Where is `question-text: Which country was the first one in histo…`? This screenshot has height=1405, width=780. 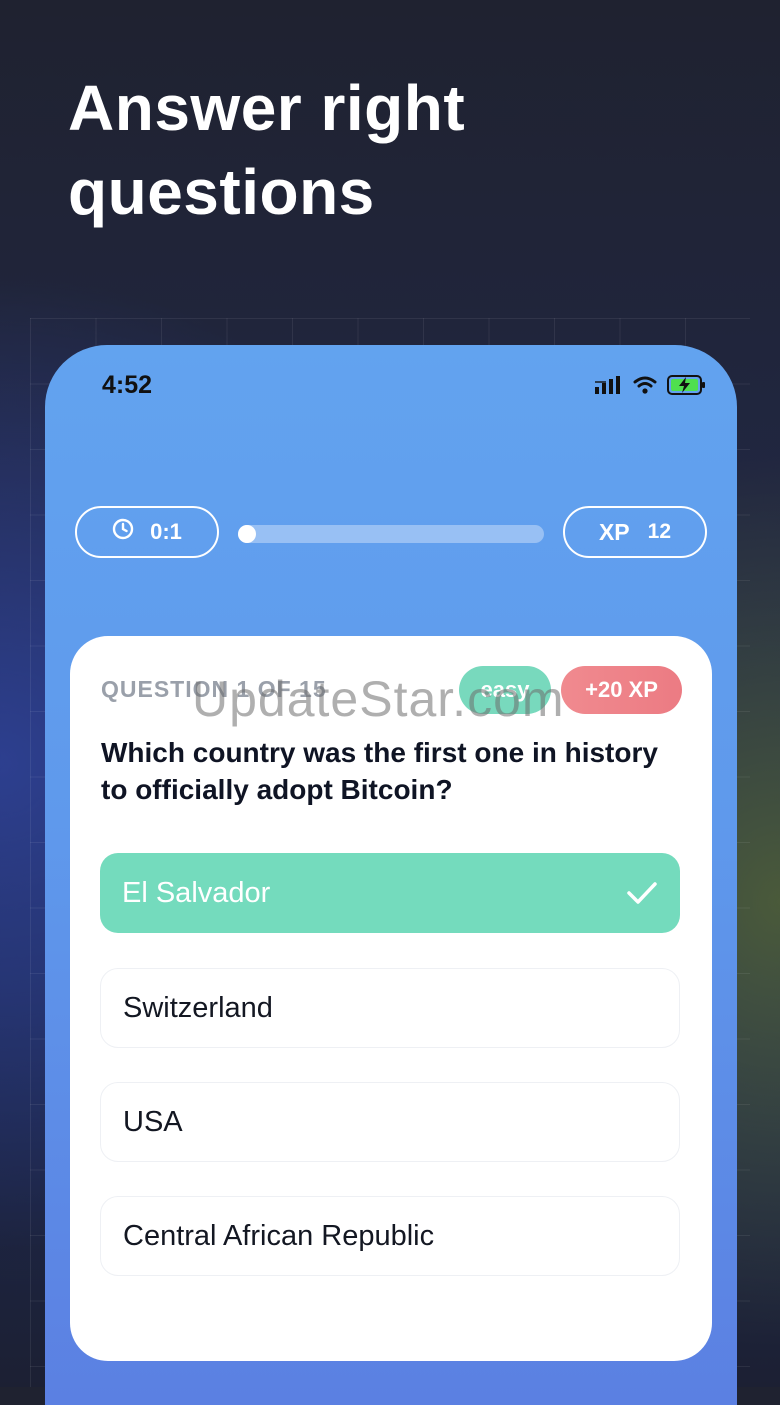 question-text: Which country was the first one in histo… is located at coordinates (379, 771).